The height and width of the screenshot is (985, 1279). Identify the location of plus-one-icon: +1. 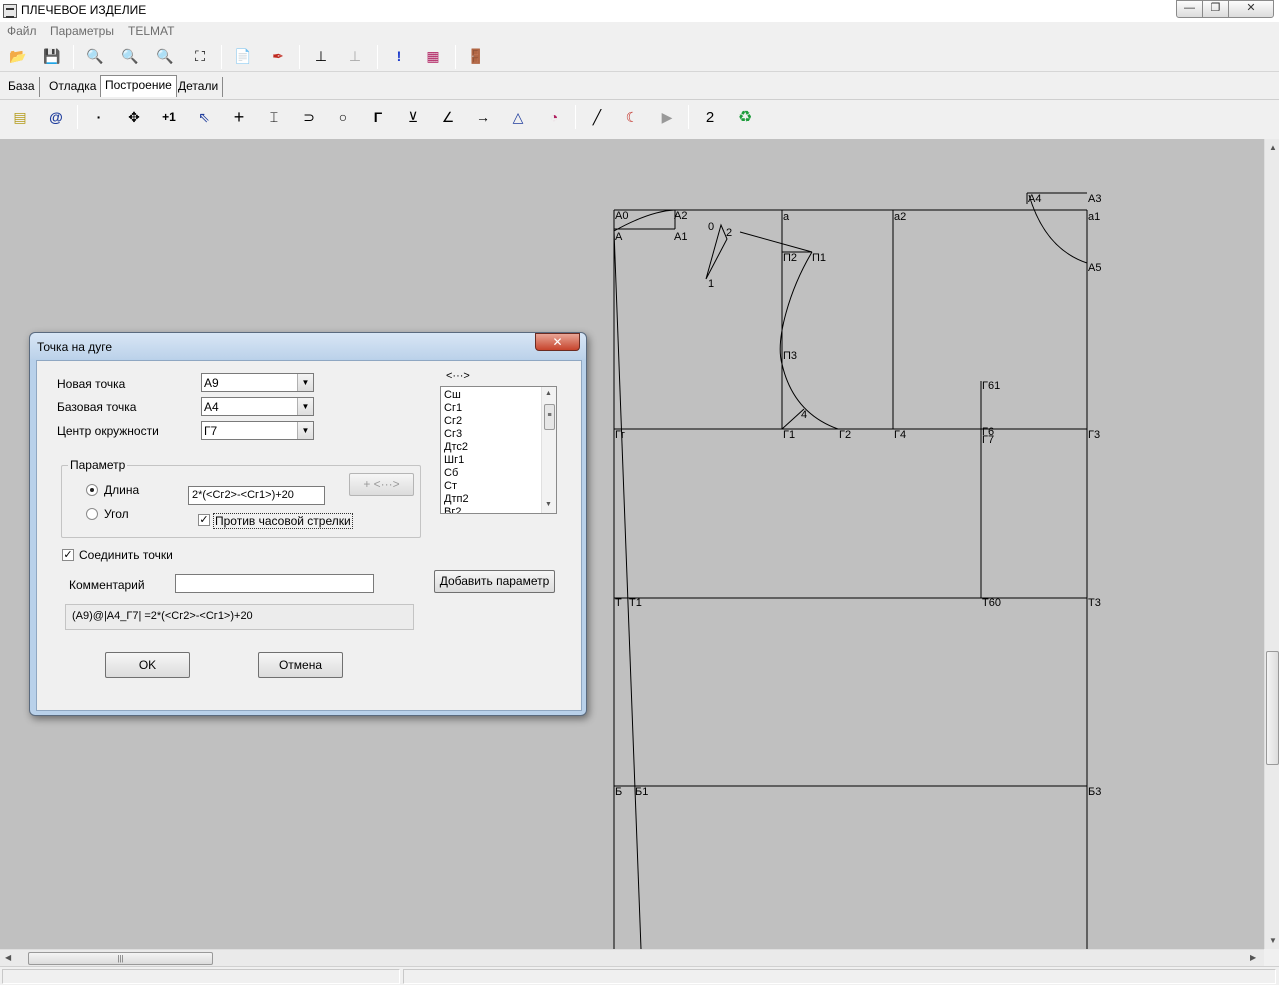
(169, 117).